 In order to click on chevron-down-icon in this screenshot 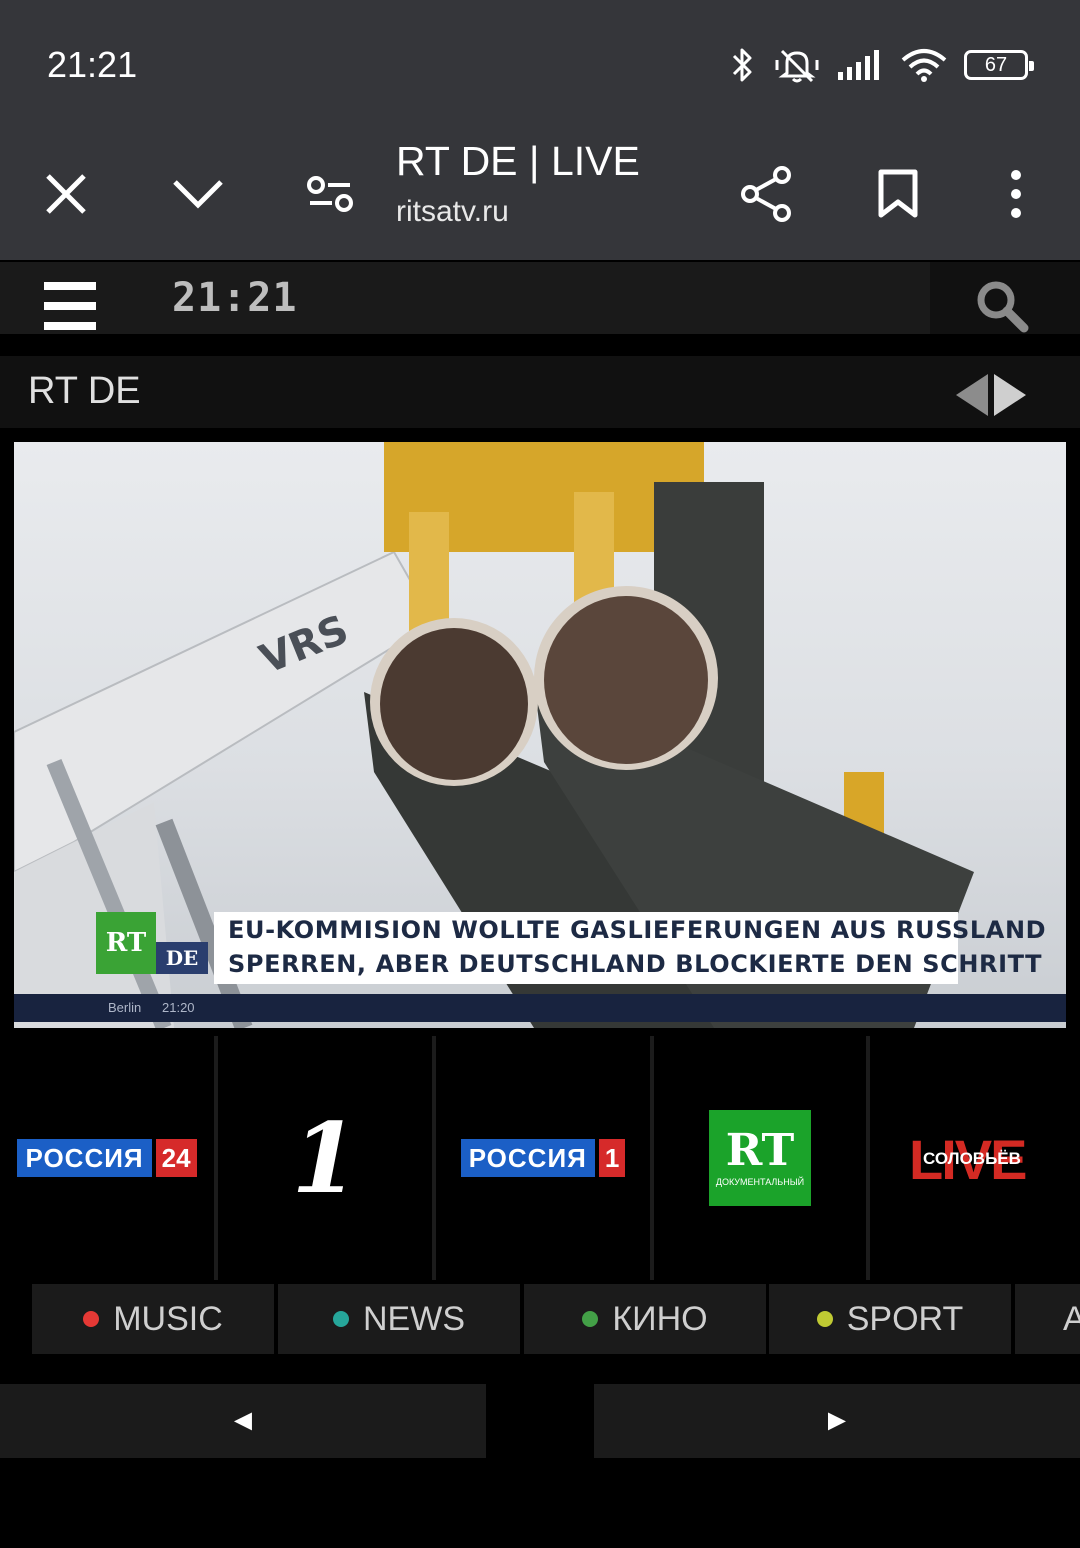, I will do `click(198, 194)`.